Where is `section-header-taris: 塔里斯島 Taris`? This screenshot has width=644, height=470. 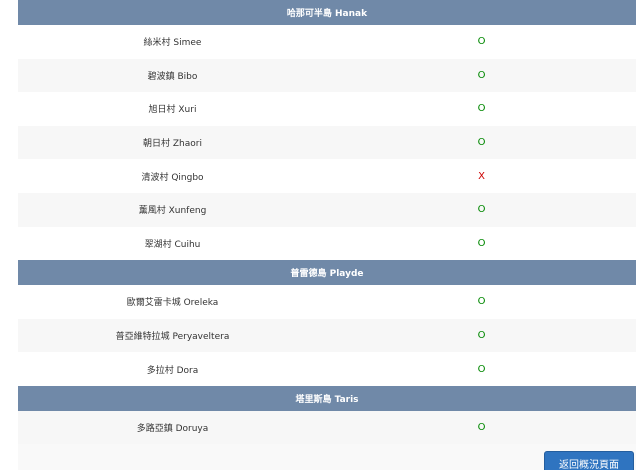 section-header-taris: 塔里斯島 Taris is located at coordinates (327, 398).